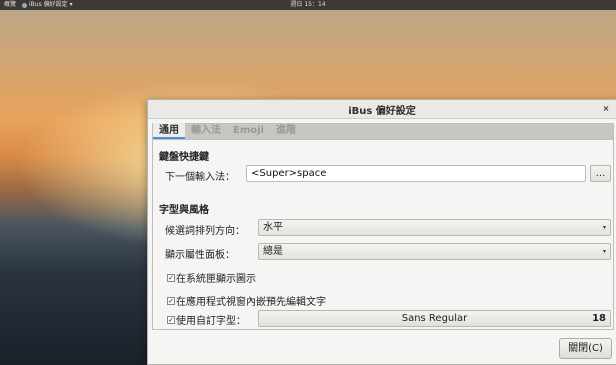 This screenshot has width=616, height=365. Describe the element at coordinates (216, 279) in the screenshot. I see `show-tray-icon-label: 在系統匣顯示圖示` at that location.